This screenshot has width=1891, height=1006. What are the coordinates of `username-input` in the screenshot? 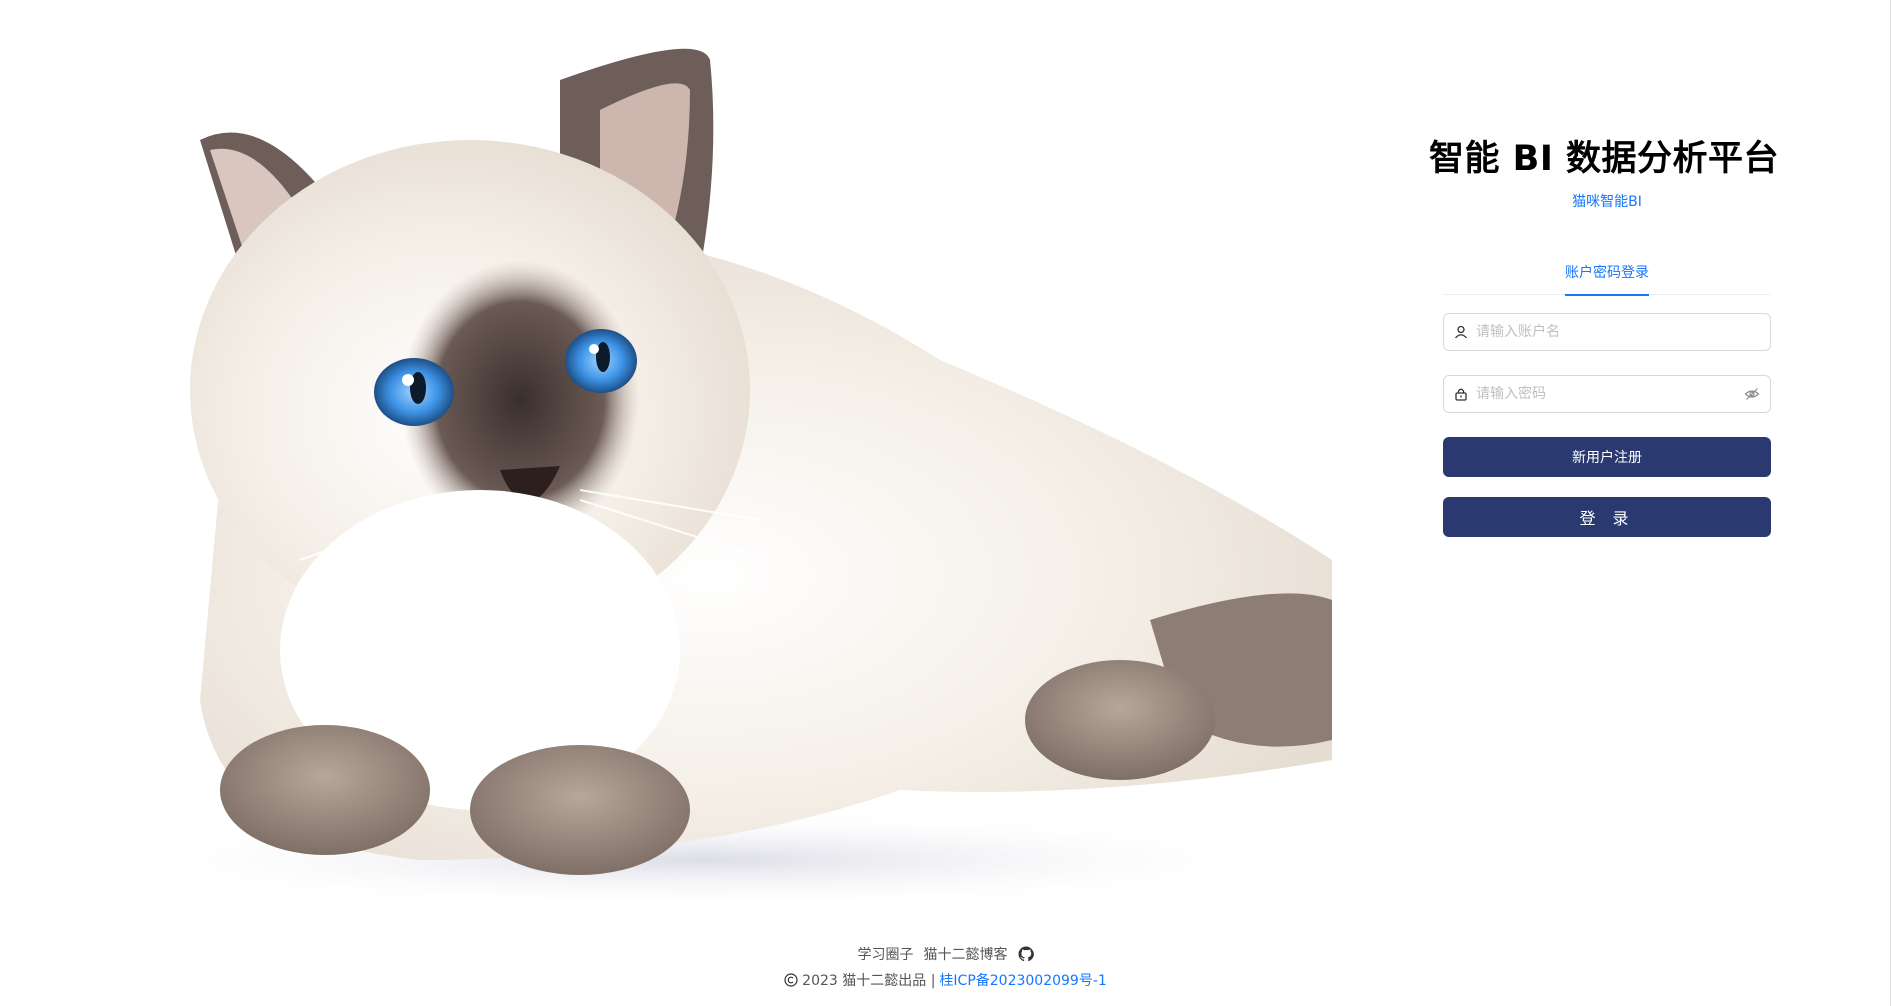 It's located at (1617, 332).